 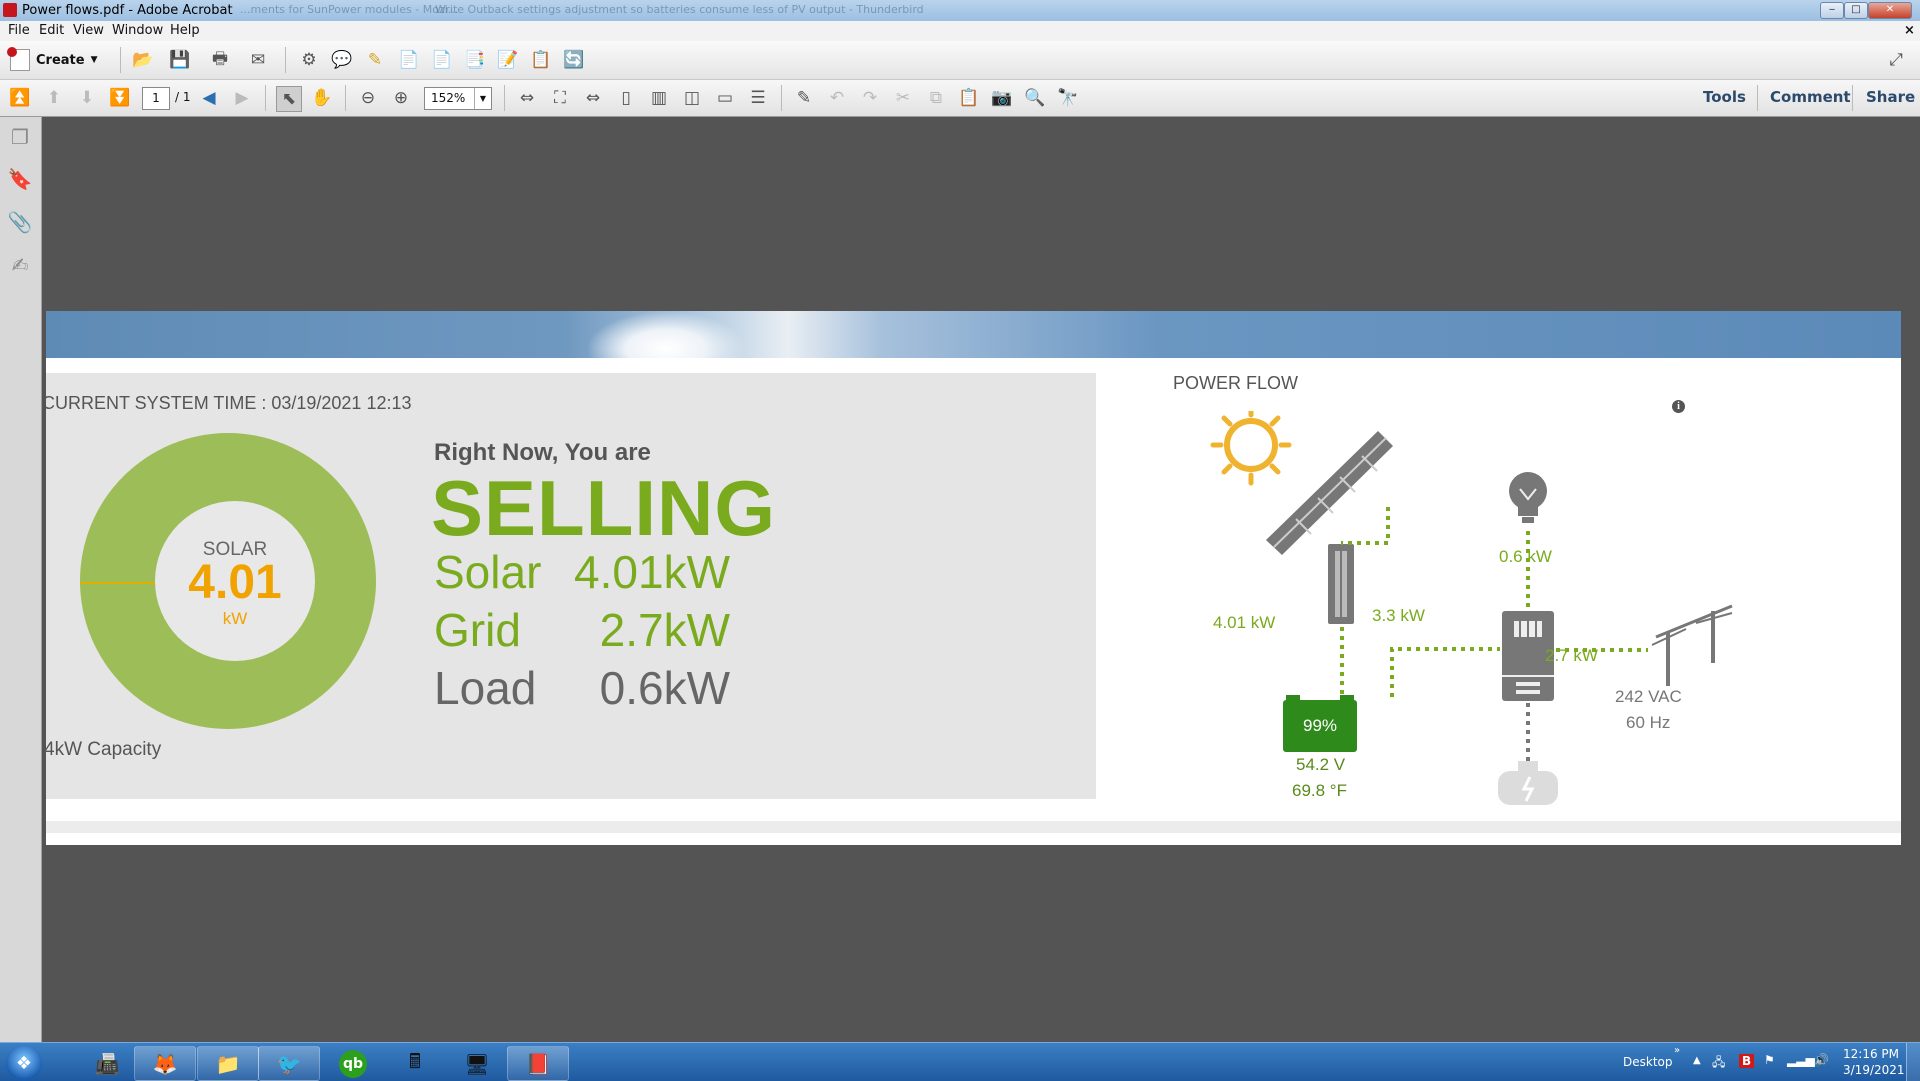 What do you see at coordinates (1909, 30) in the screenshot?
I see `close-document-icon: ×` at bounding box center [1909, 30].